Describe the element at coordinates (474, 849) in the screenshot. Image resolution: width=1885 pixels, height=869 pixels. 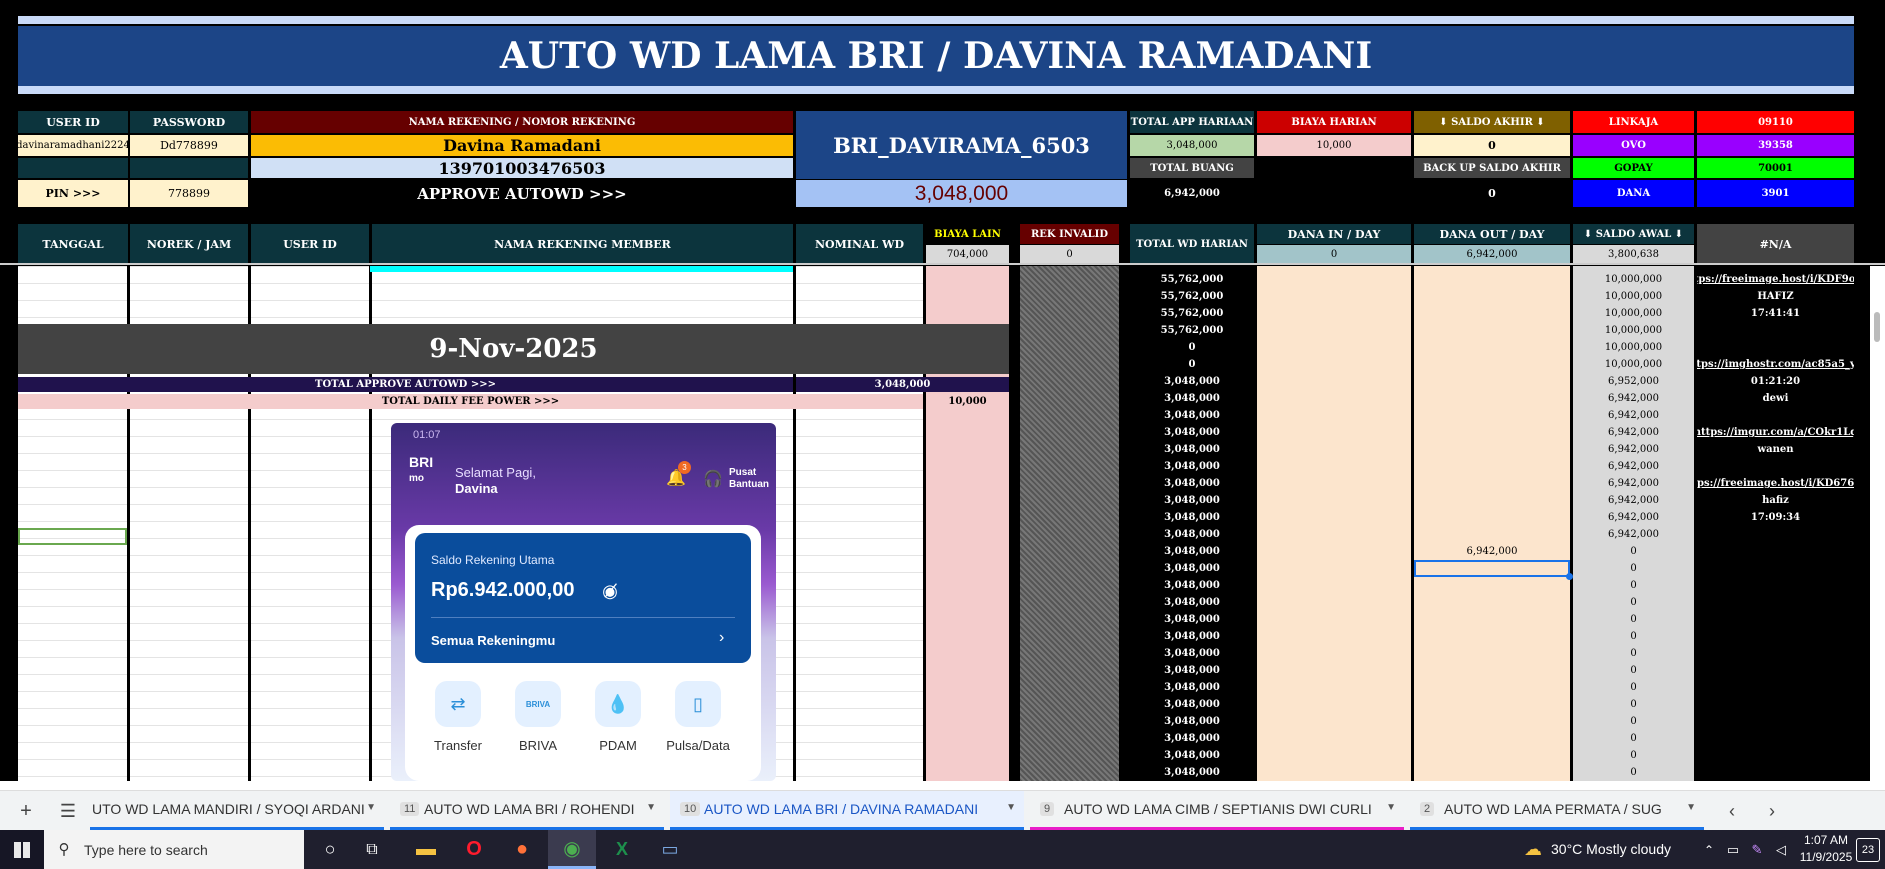
I see `opera-icon: O` at that location.